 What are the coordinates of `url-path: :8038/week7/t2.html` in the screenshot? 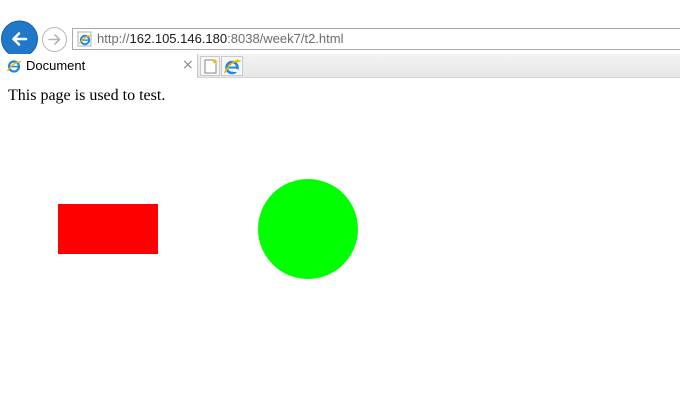 It's located at (285, 38).